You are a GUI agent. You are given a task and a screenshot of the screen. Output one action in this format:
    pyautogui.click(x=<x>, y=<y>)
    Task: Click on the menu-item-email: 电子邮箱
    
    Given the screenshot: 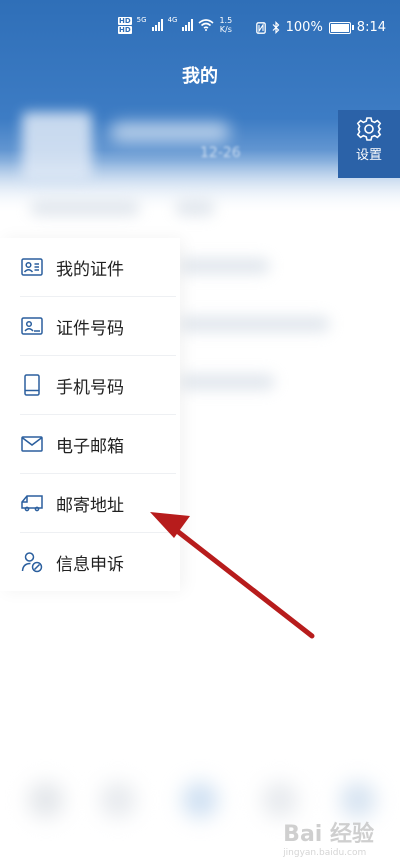 What is the action you would take?
    pyautogui.click(x=98, y=444)
    